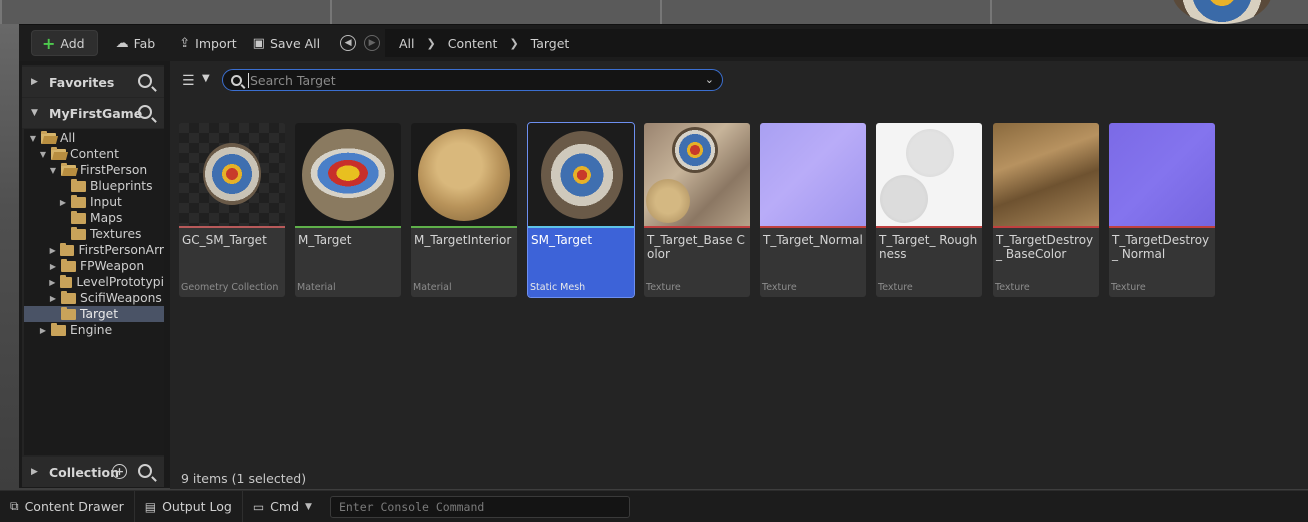  Describe the element at coordinates (116, 234) in the screenshot. I see `tree-item-label: Textures` at that location.